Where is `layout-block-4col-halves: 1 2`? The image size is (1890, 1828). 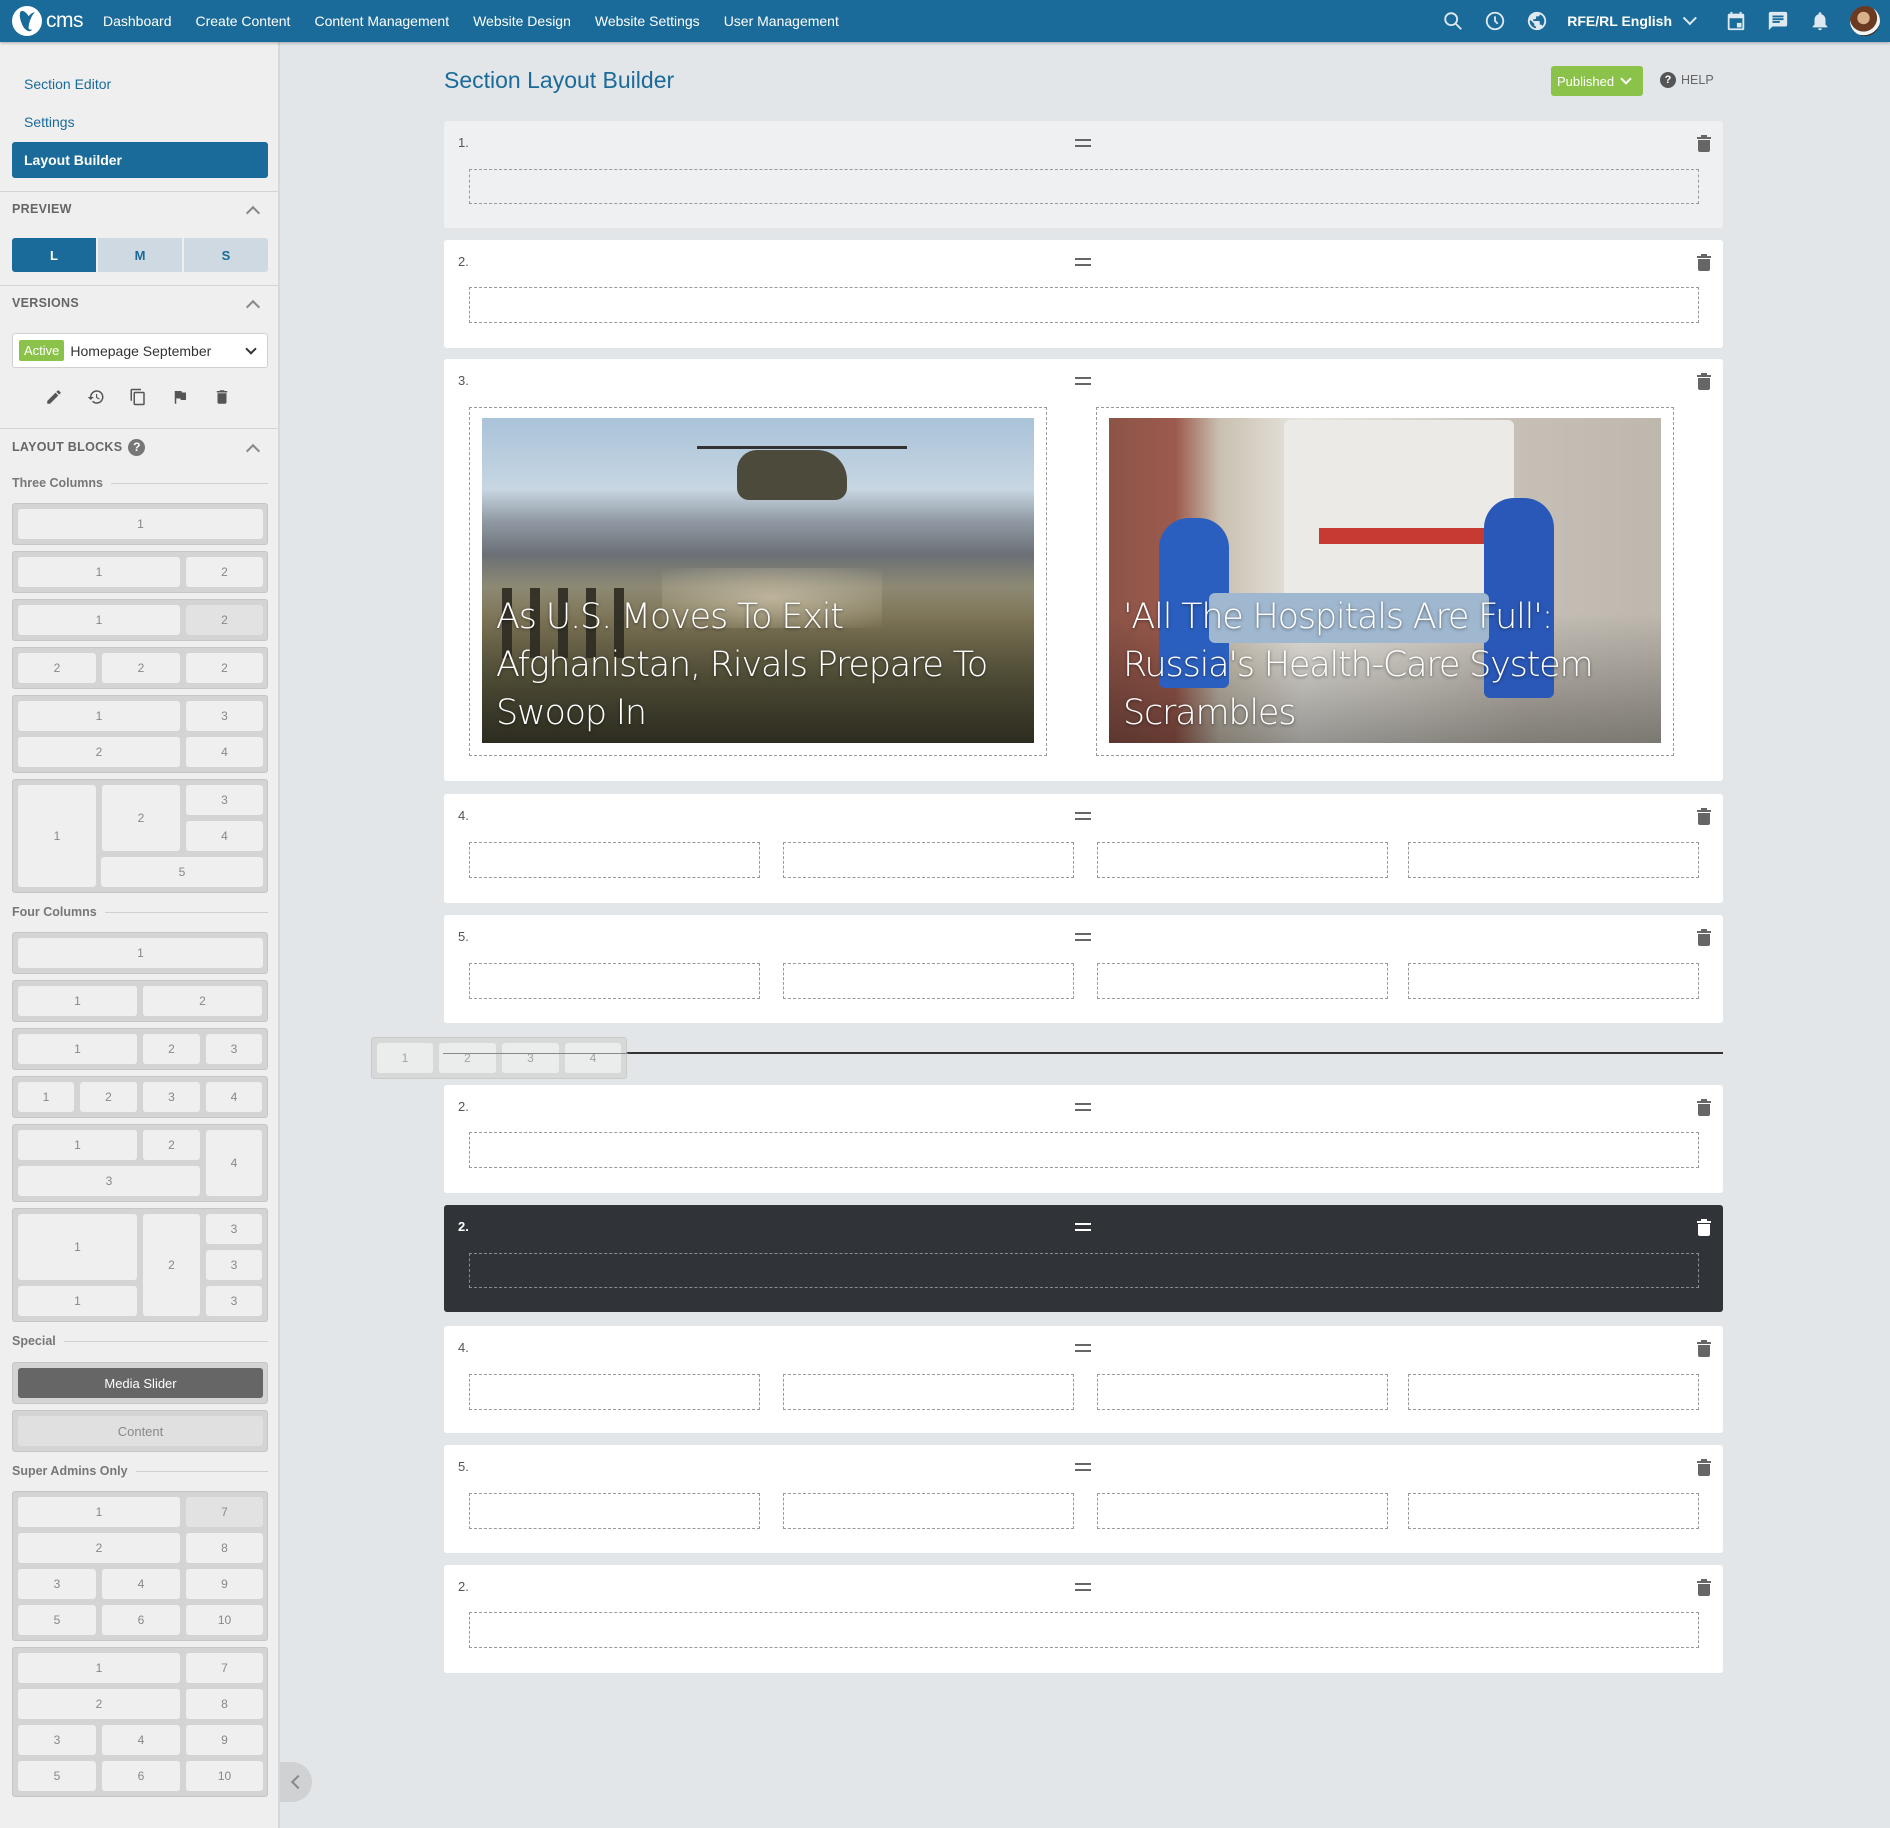 layout-block-4col-halves: 1 2 is located at coordinates (140, 1001).